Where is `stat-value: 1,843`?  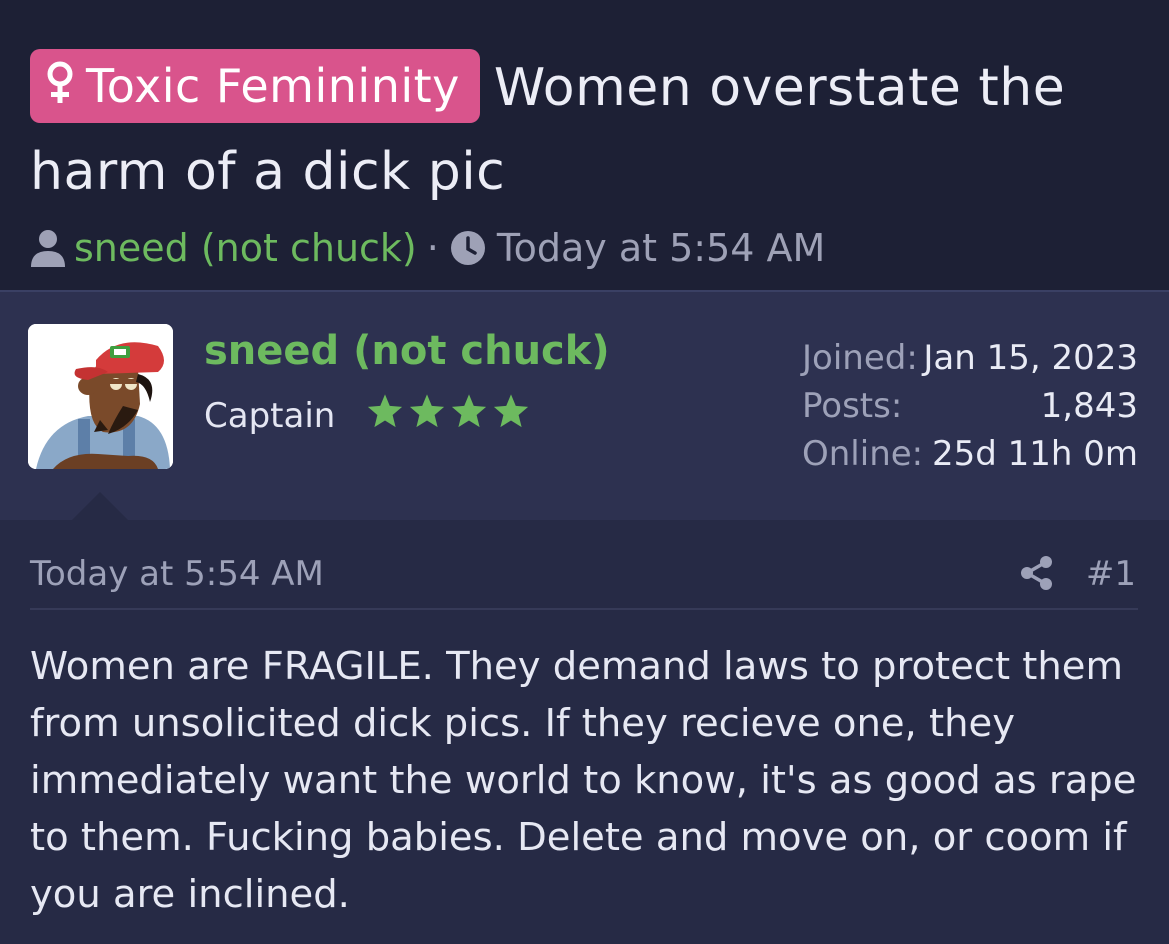 stat-value: 1,843 is located at coordinates (1089, 406).